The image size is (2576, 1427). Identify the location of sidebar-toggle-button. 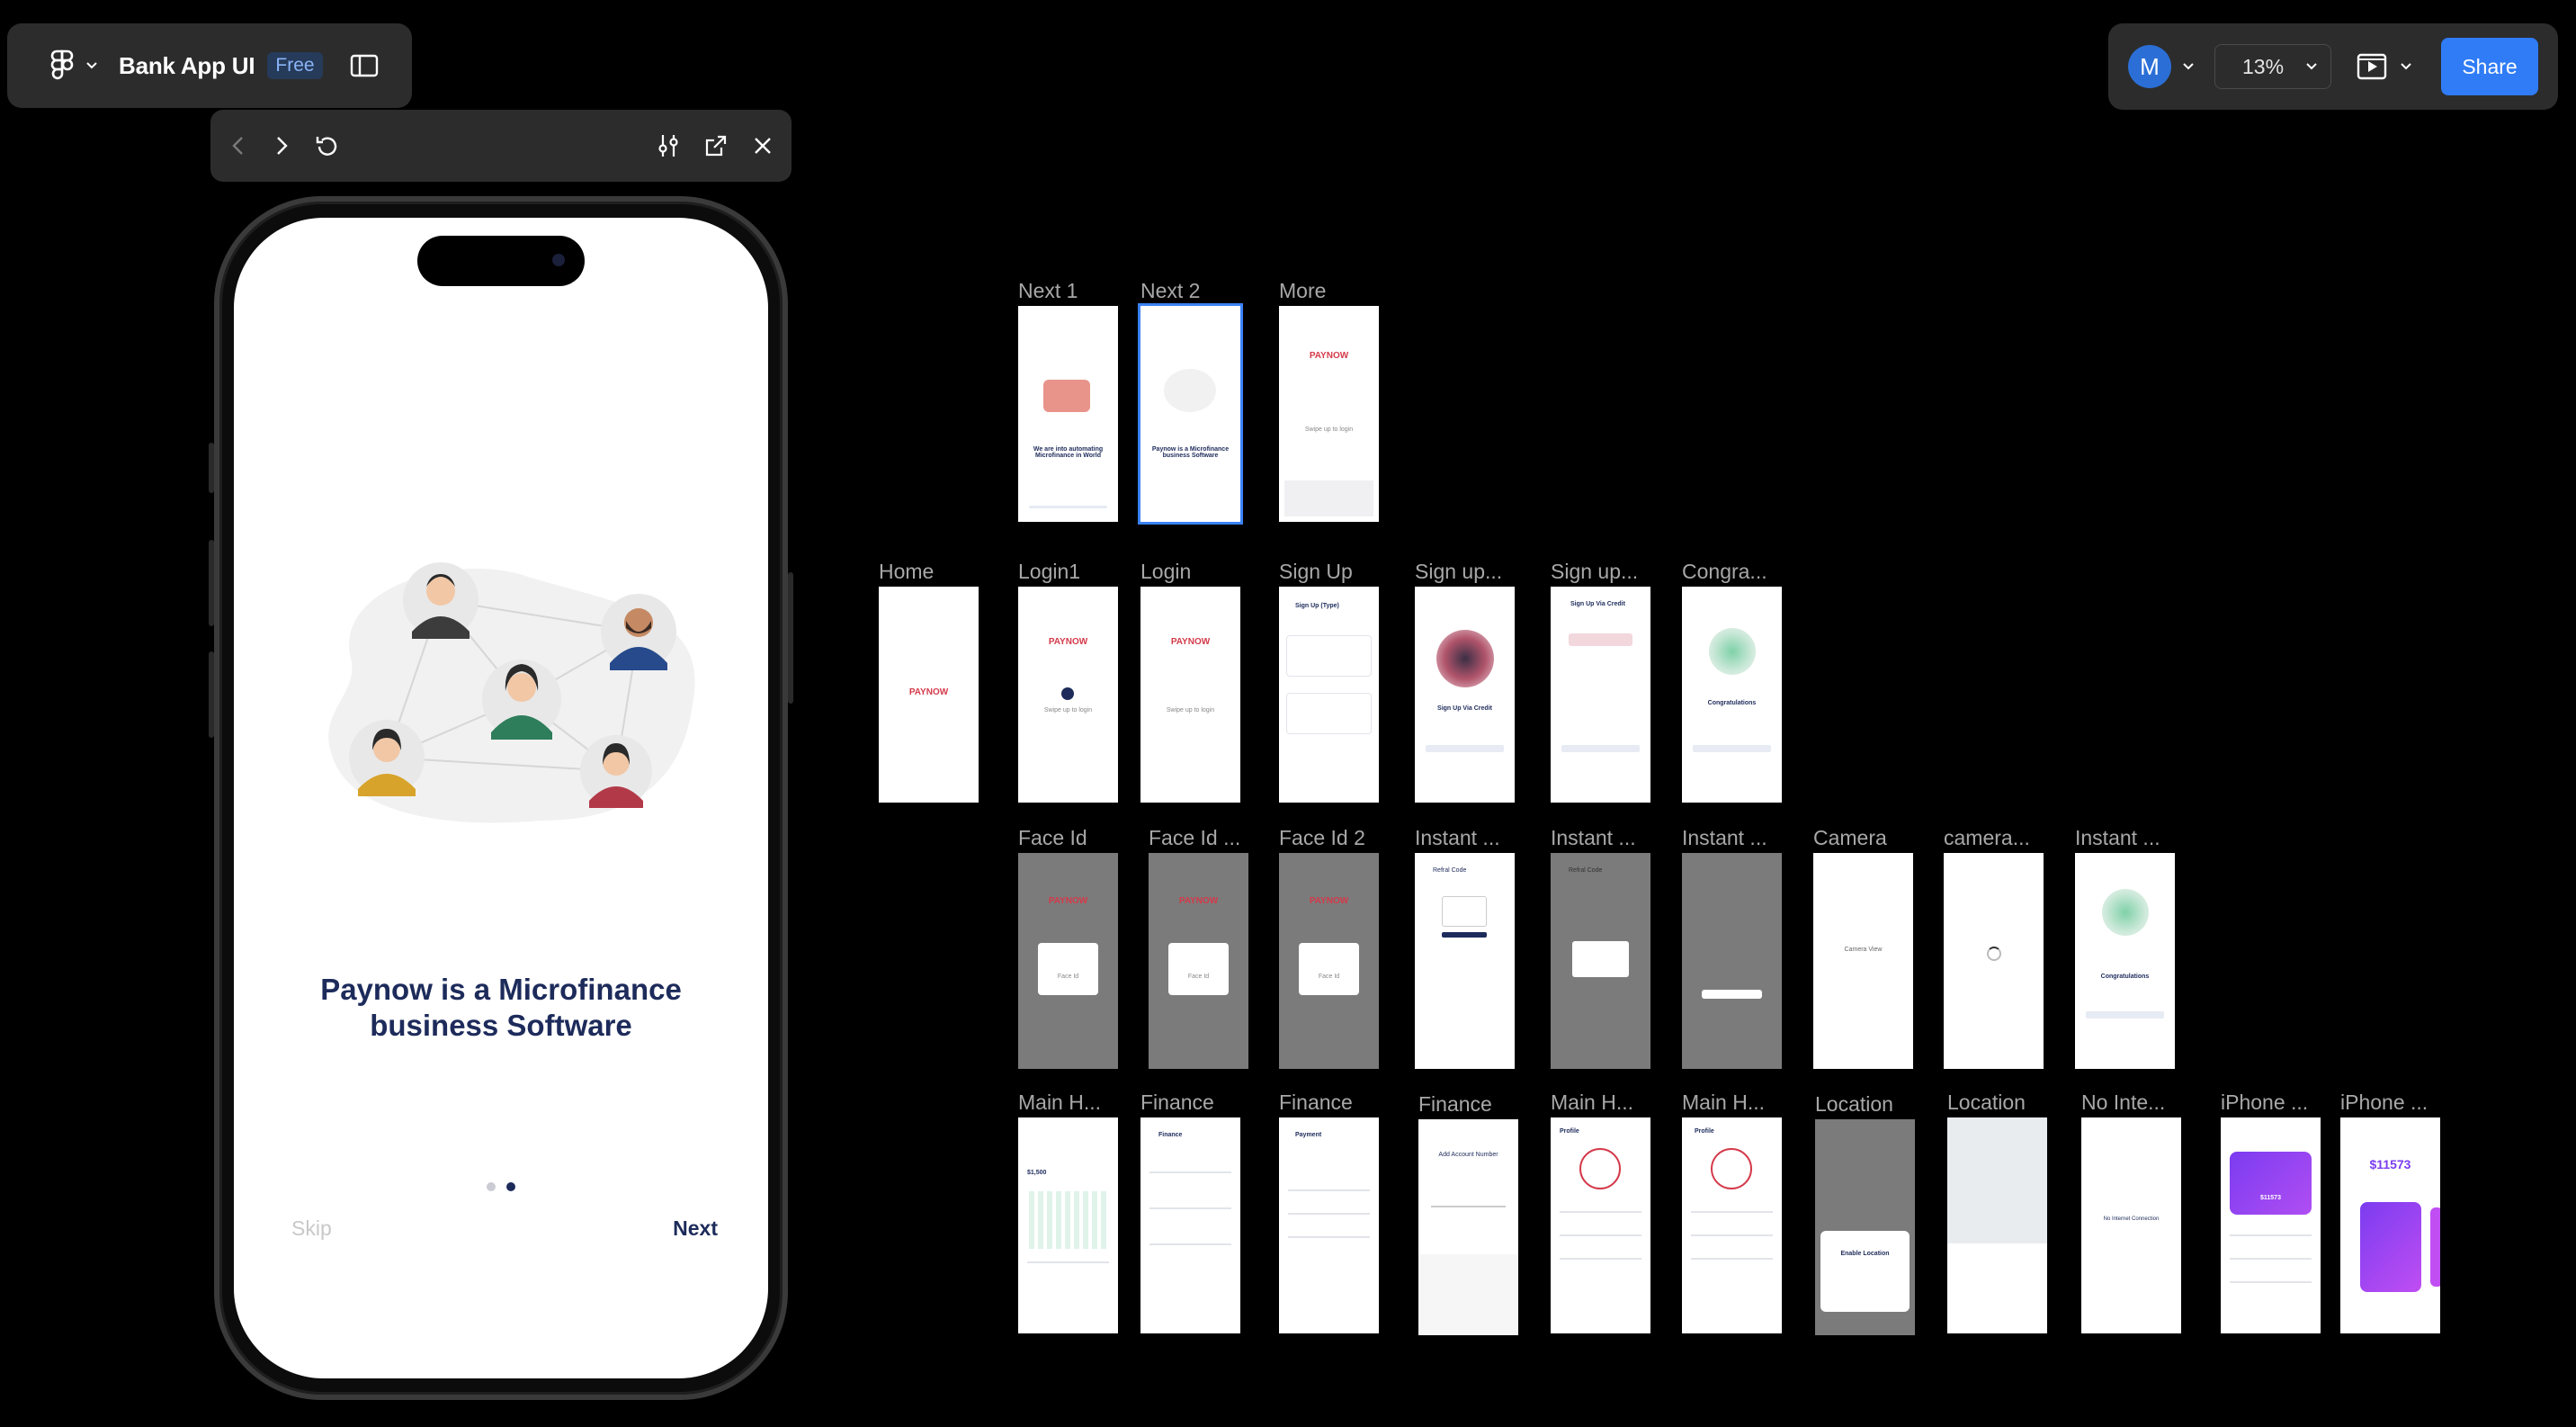
(364, 65).